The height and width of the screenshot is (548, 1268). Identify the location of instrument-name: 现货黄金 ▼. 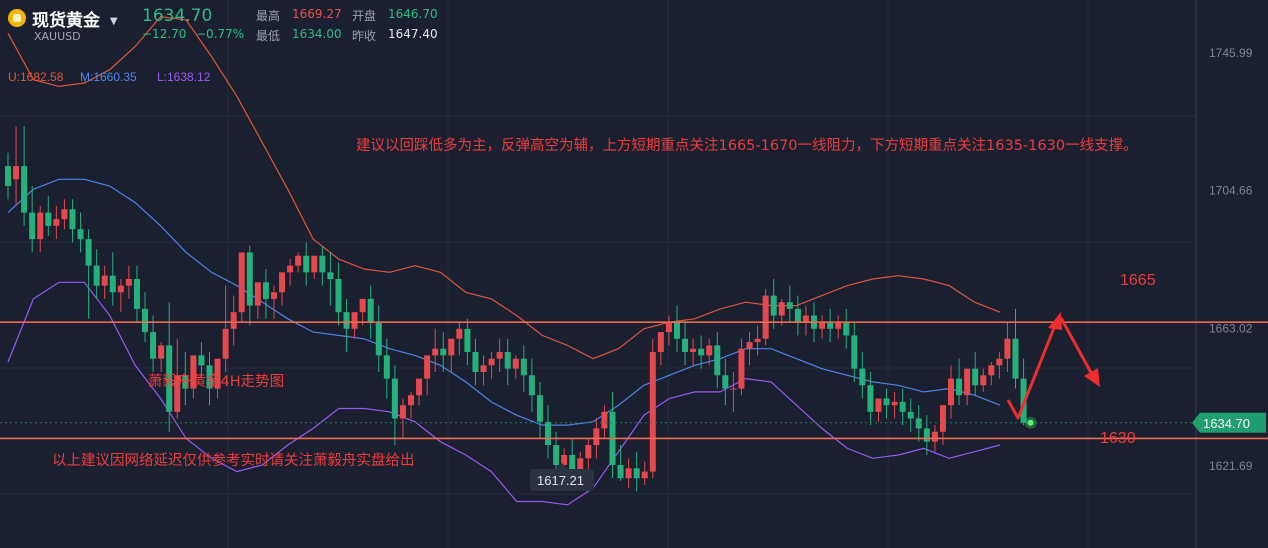
(75, 18).